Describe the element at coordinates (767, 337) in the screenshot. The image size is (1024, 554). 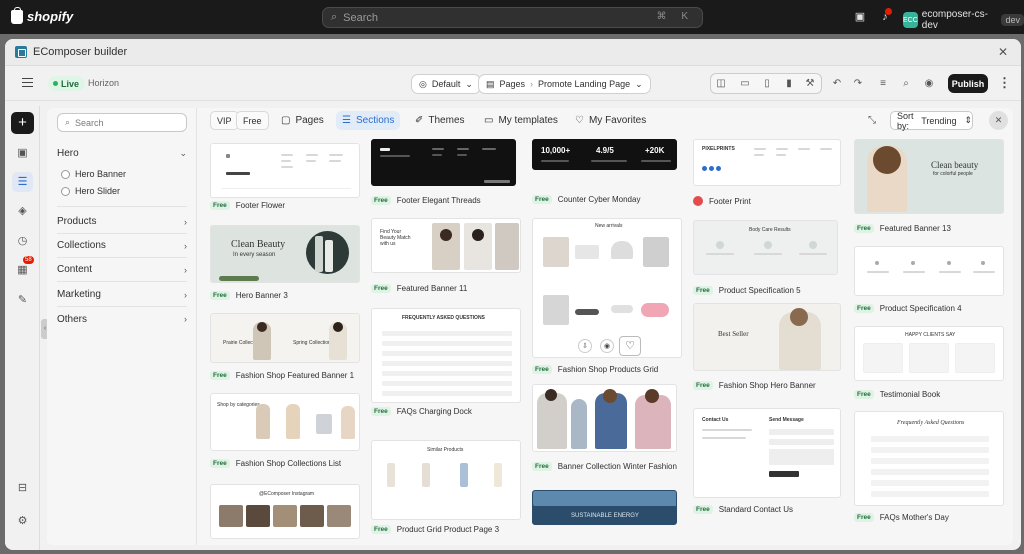
I see `template-thumbnail: Best Seller` at that location.